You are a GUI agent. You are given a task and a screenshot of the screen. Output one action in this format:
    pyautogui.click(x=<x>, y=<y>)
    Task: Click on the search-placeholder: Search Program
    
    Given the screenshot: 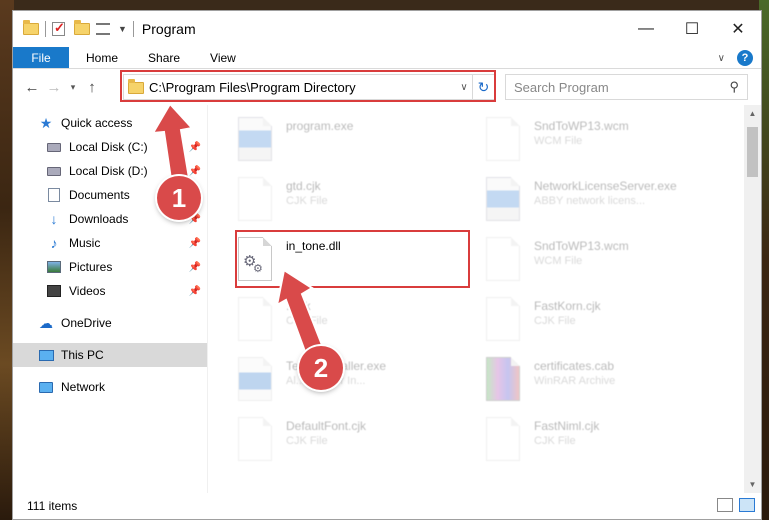 What is the action you would take?
    pyautogui.click(x=561, y=87)
    